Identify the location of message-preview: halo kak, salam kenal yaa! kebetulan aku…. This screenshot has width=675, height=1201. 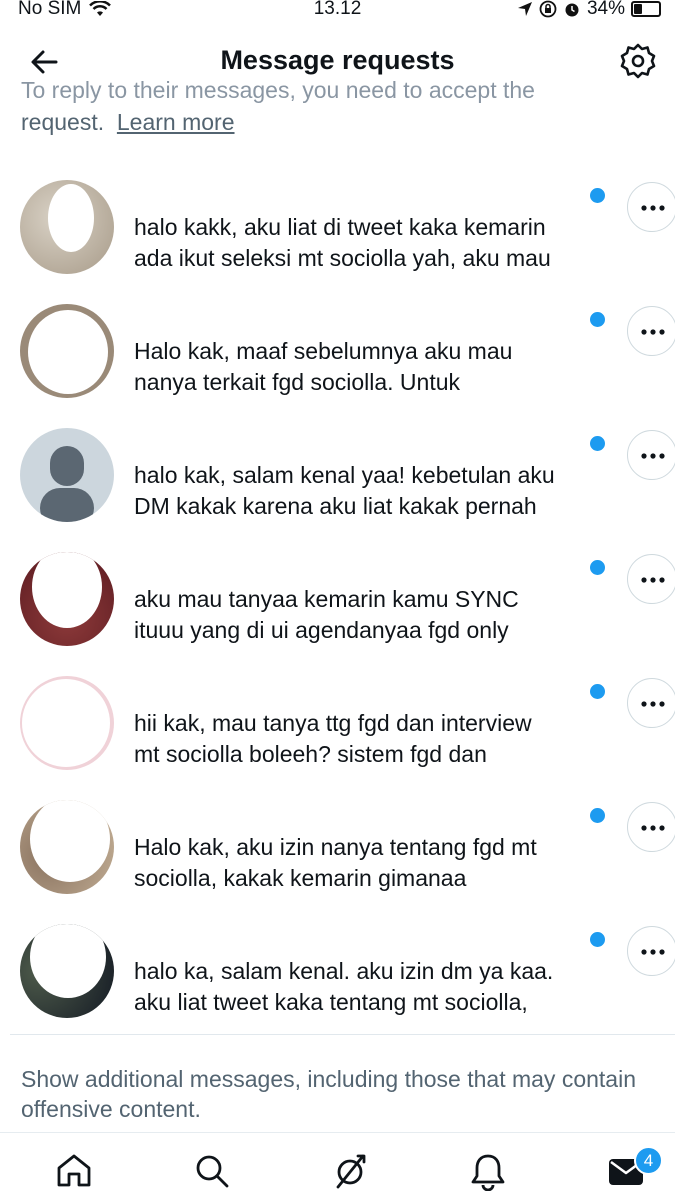
(374, 491).